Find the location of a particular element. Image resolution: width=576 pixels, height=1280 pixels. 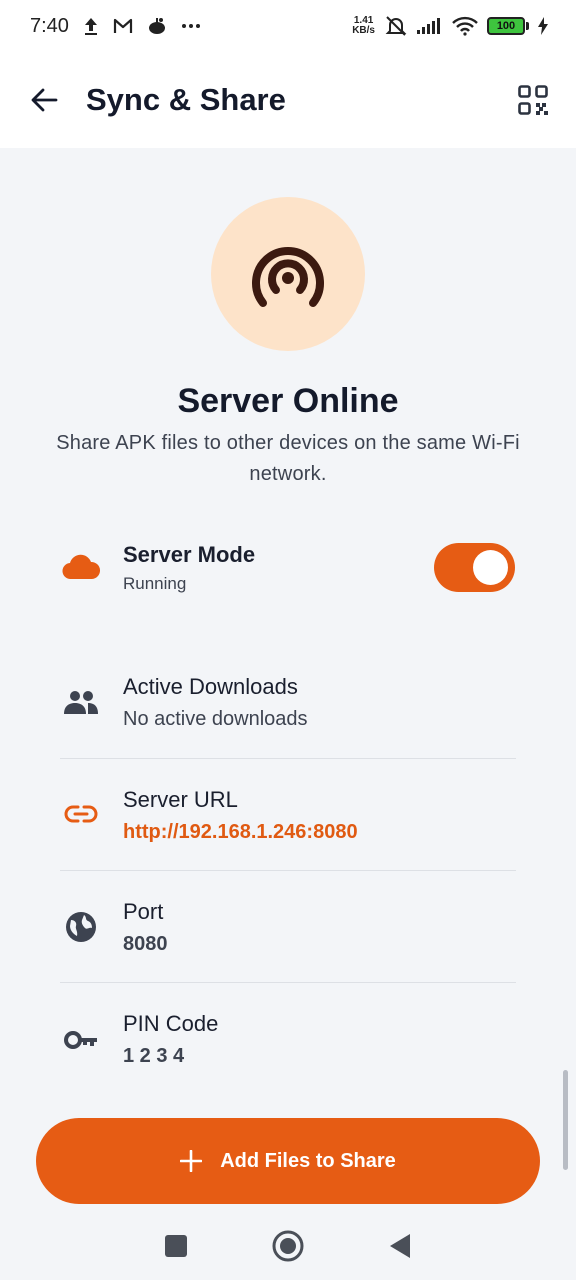

active-downloads-label: Active Downloads is located at coordinates (210, 686).